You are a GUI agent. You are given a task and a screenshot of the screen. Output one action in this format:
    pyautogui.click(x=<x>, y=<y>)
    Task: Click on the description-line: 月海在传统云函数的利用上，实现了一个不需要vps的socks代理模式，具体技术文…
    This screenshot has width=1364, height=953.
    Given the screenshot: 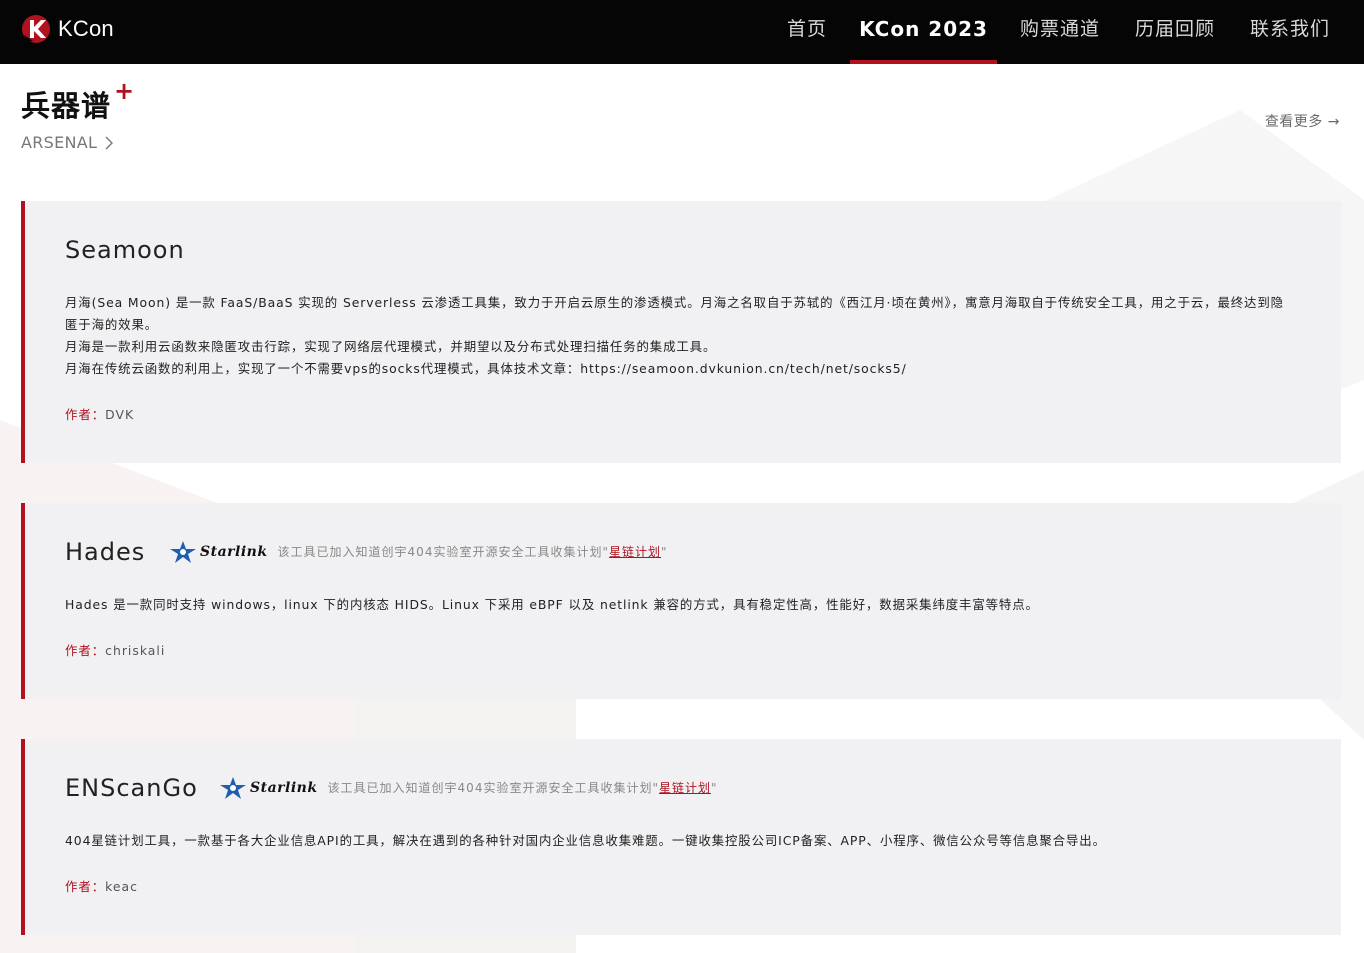 What is the action you would take?
    pyautogui.click(x=486, y=368)
    